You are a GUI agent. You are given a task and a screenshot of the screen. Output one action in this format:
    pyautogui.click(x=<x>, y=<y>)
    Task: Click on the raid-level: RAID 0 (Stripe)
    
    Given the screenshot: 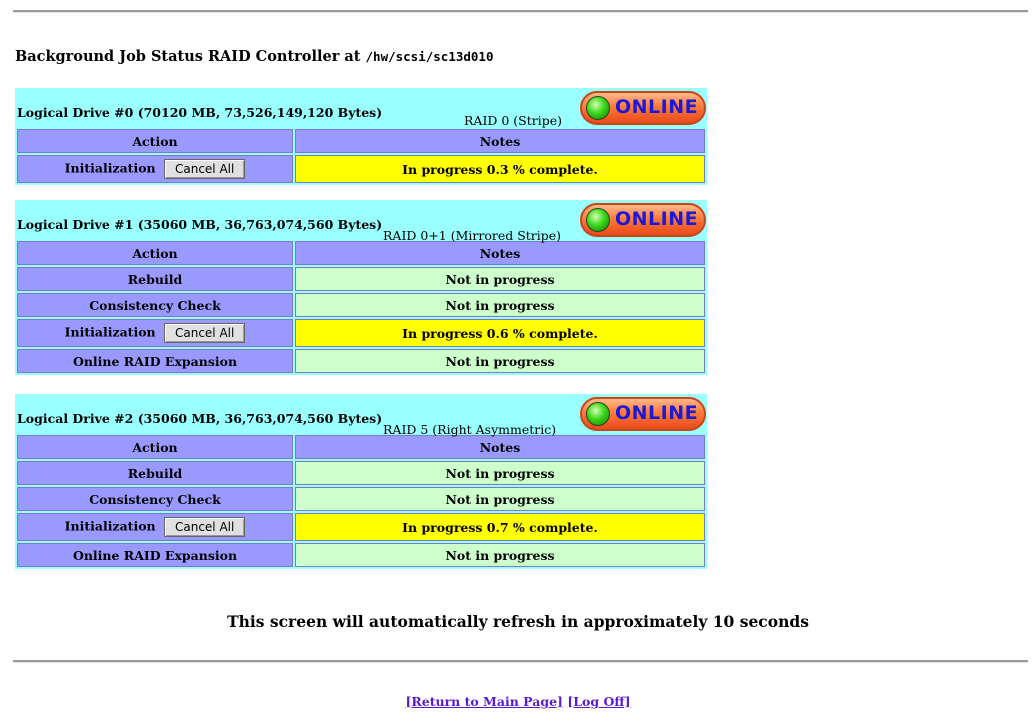 What is the action you would take?
    pyautogui.click(x=513, y=120)
    